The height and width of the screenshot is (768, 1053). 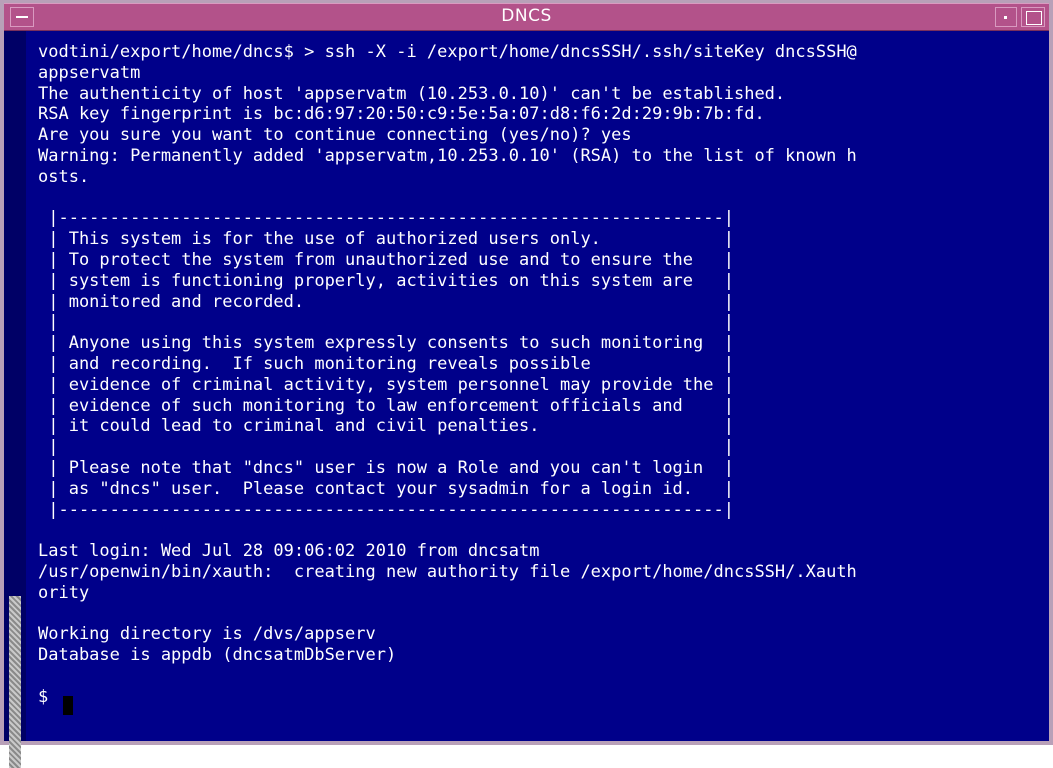 What do you see at coordinates (207, 634) in the screenshot?
I see `terminal-line: Working directory is /dvs/appserv` at bounding box center [207, 634].